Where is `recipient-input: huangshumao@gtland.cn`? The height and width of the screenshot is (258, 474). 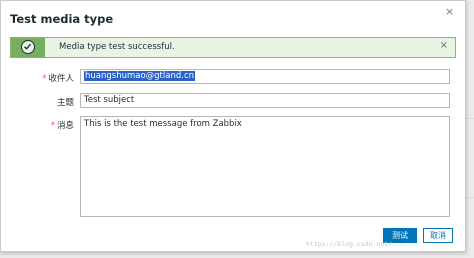
recipient-input: huangshumao@gtland.cn is located at coordinates (265, 76).